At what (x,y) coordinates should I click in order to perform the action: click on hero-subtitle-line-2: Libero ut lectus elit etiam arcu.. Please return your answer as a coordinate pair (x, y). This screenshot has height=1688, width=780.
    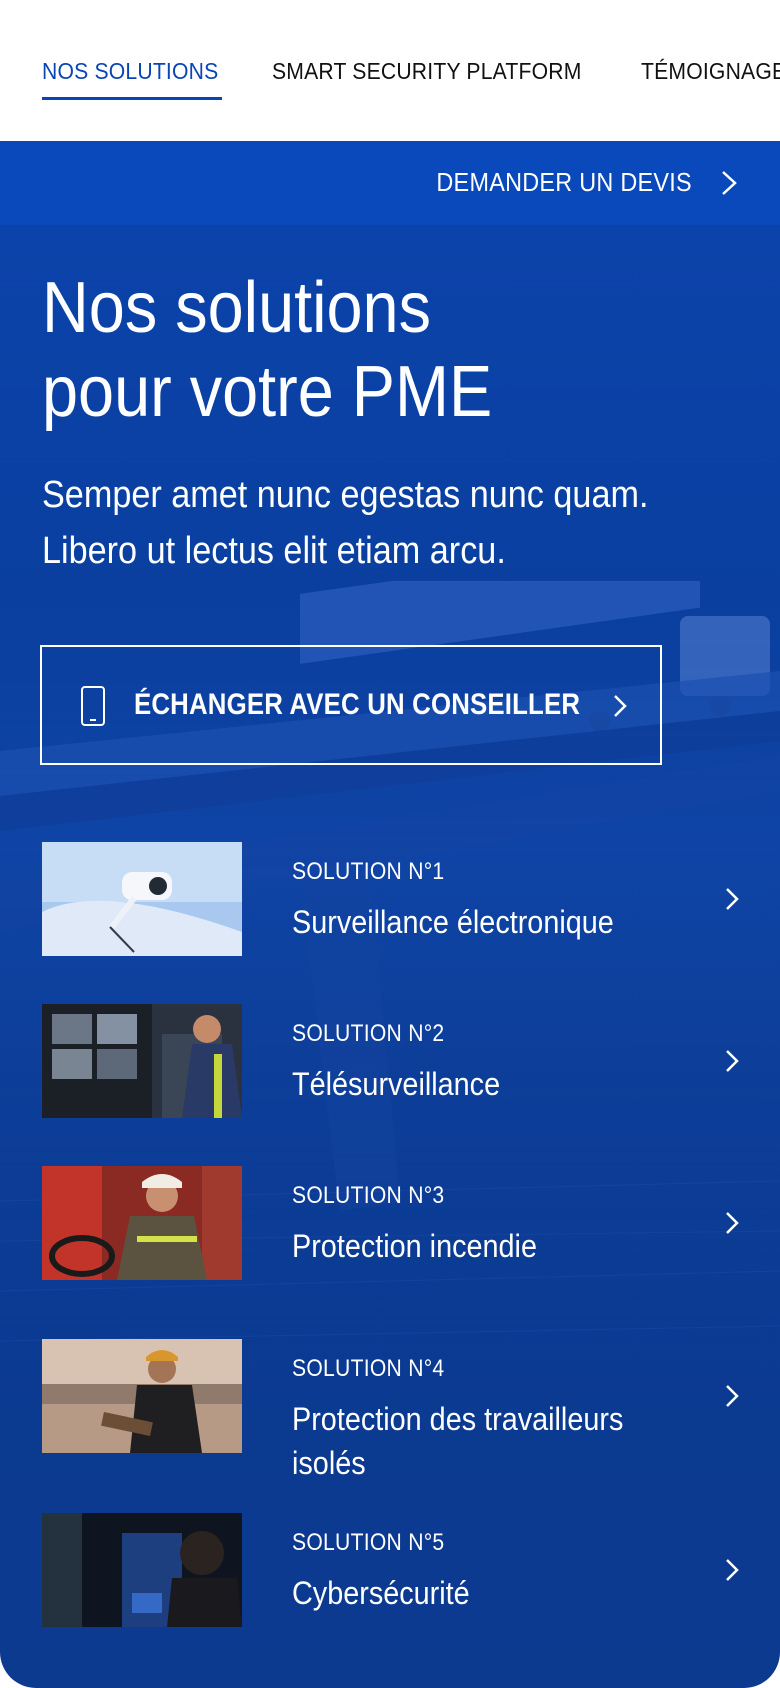
    Looking at the image, I should click on (274, 551).